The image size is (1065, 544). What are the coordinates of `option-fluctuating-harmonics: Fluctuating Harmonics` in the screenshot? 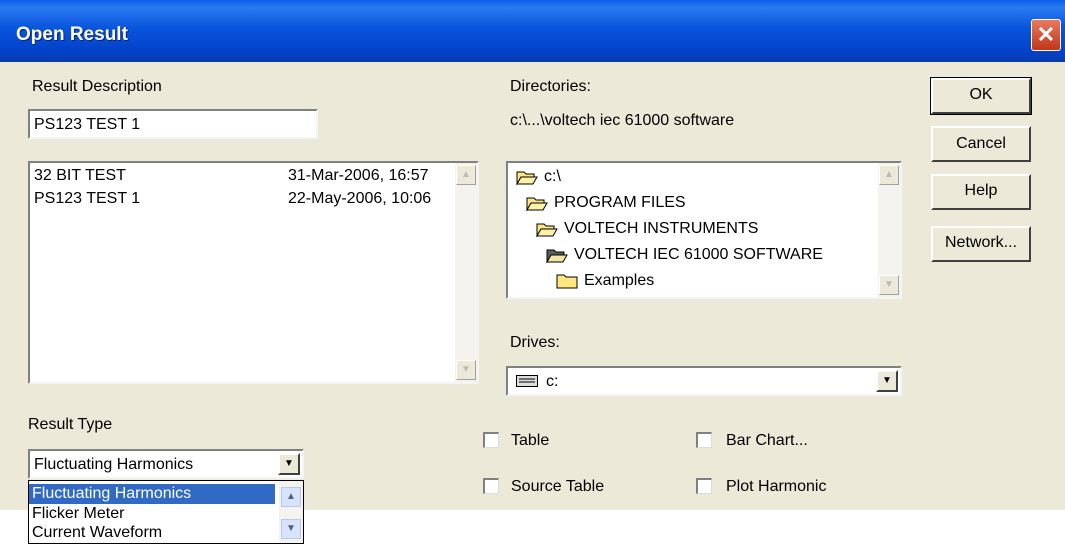 It's located at (152, 494).